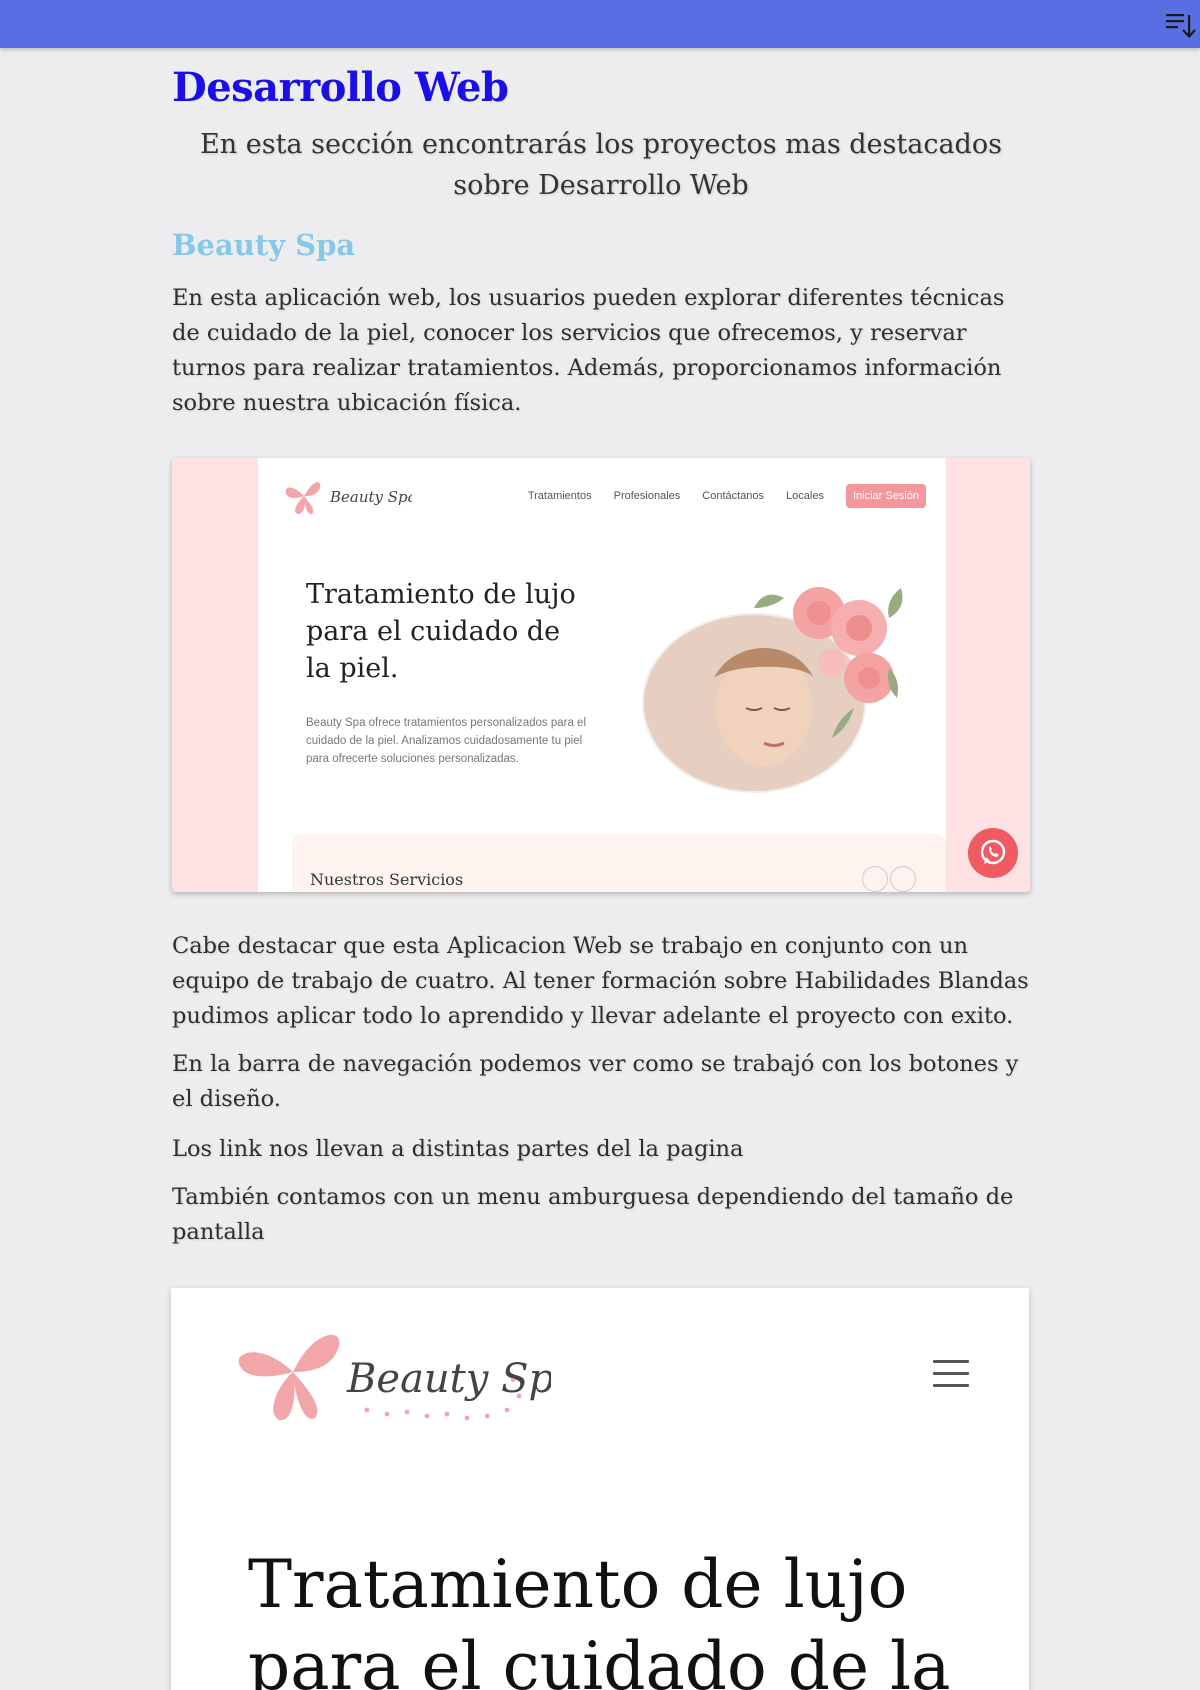 The image size is (1200, 1690). I want to click on services-title: Nuestros Servicios, so click(387, 879).